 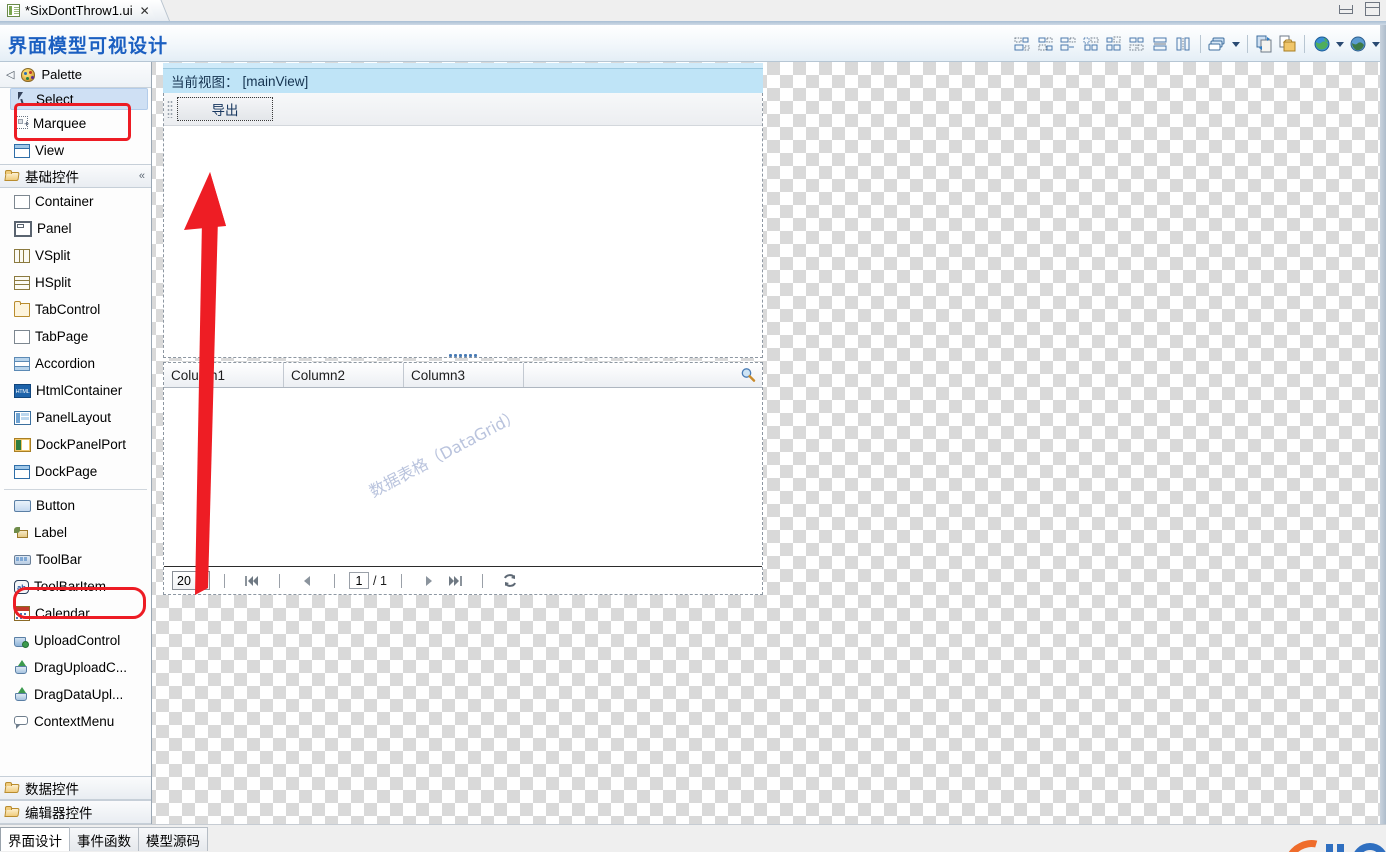 What do you see at coordinates (1287, 44) in the screenshot?
I see `paste-style-icon` at bounding box center [1287, 44].